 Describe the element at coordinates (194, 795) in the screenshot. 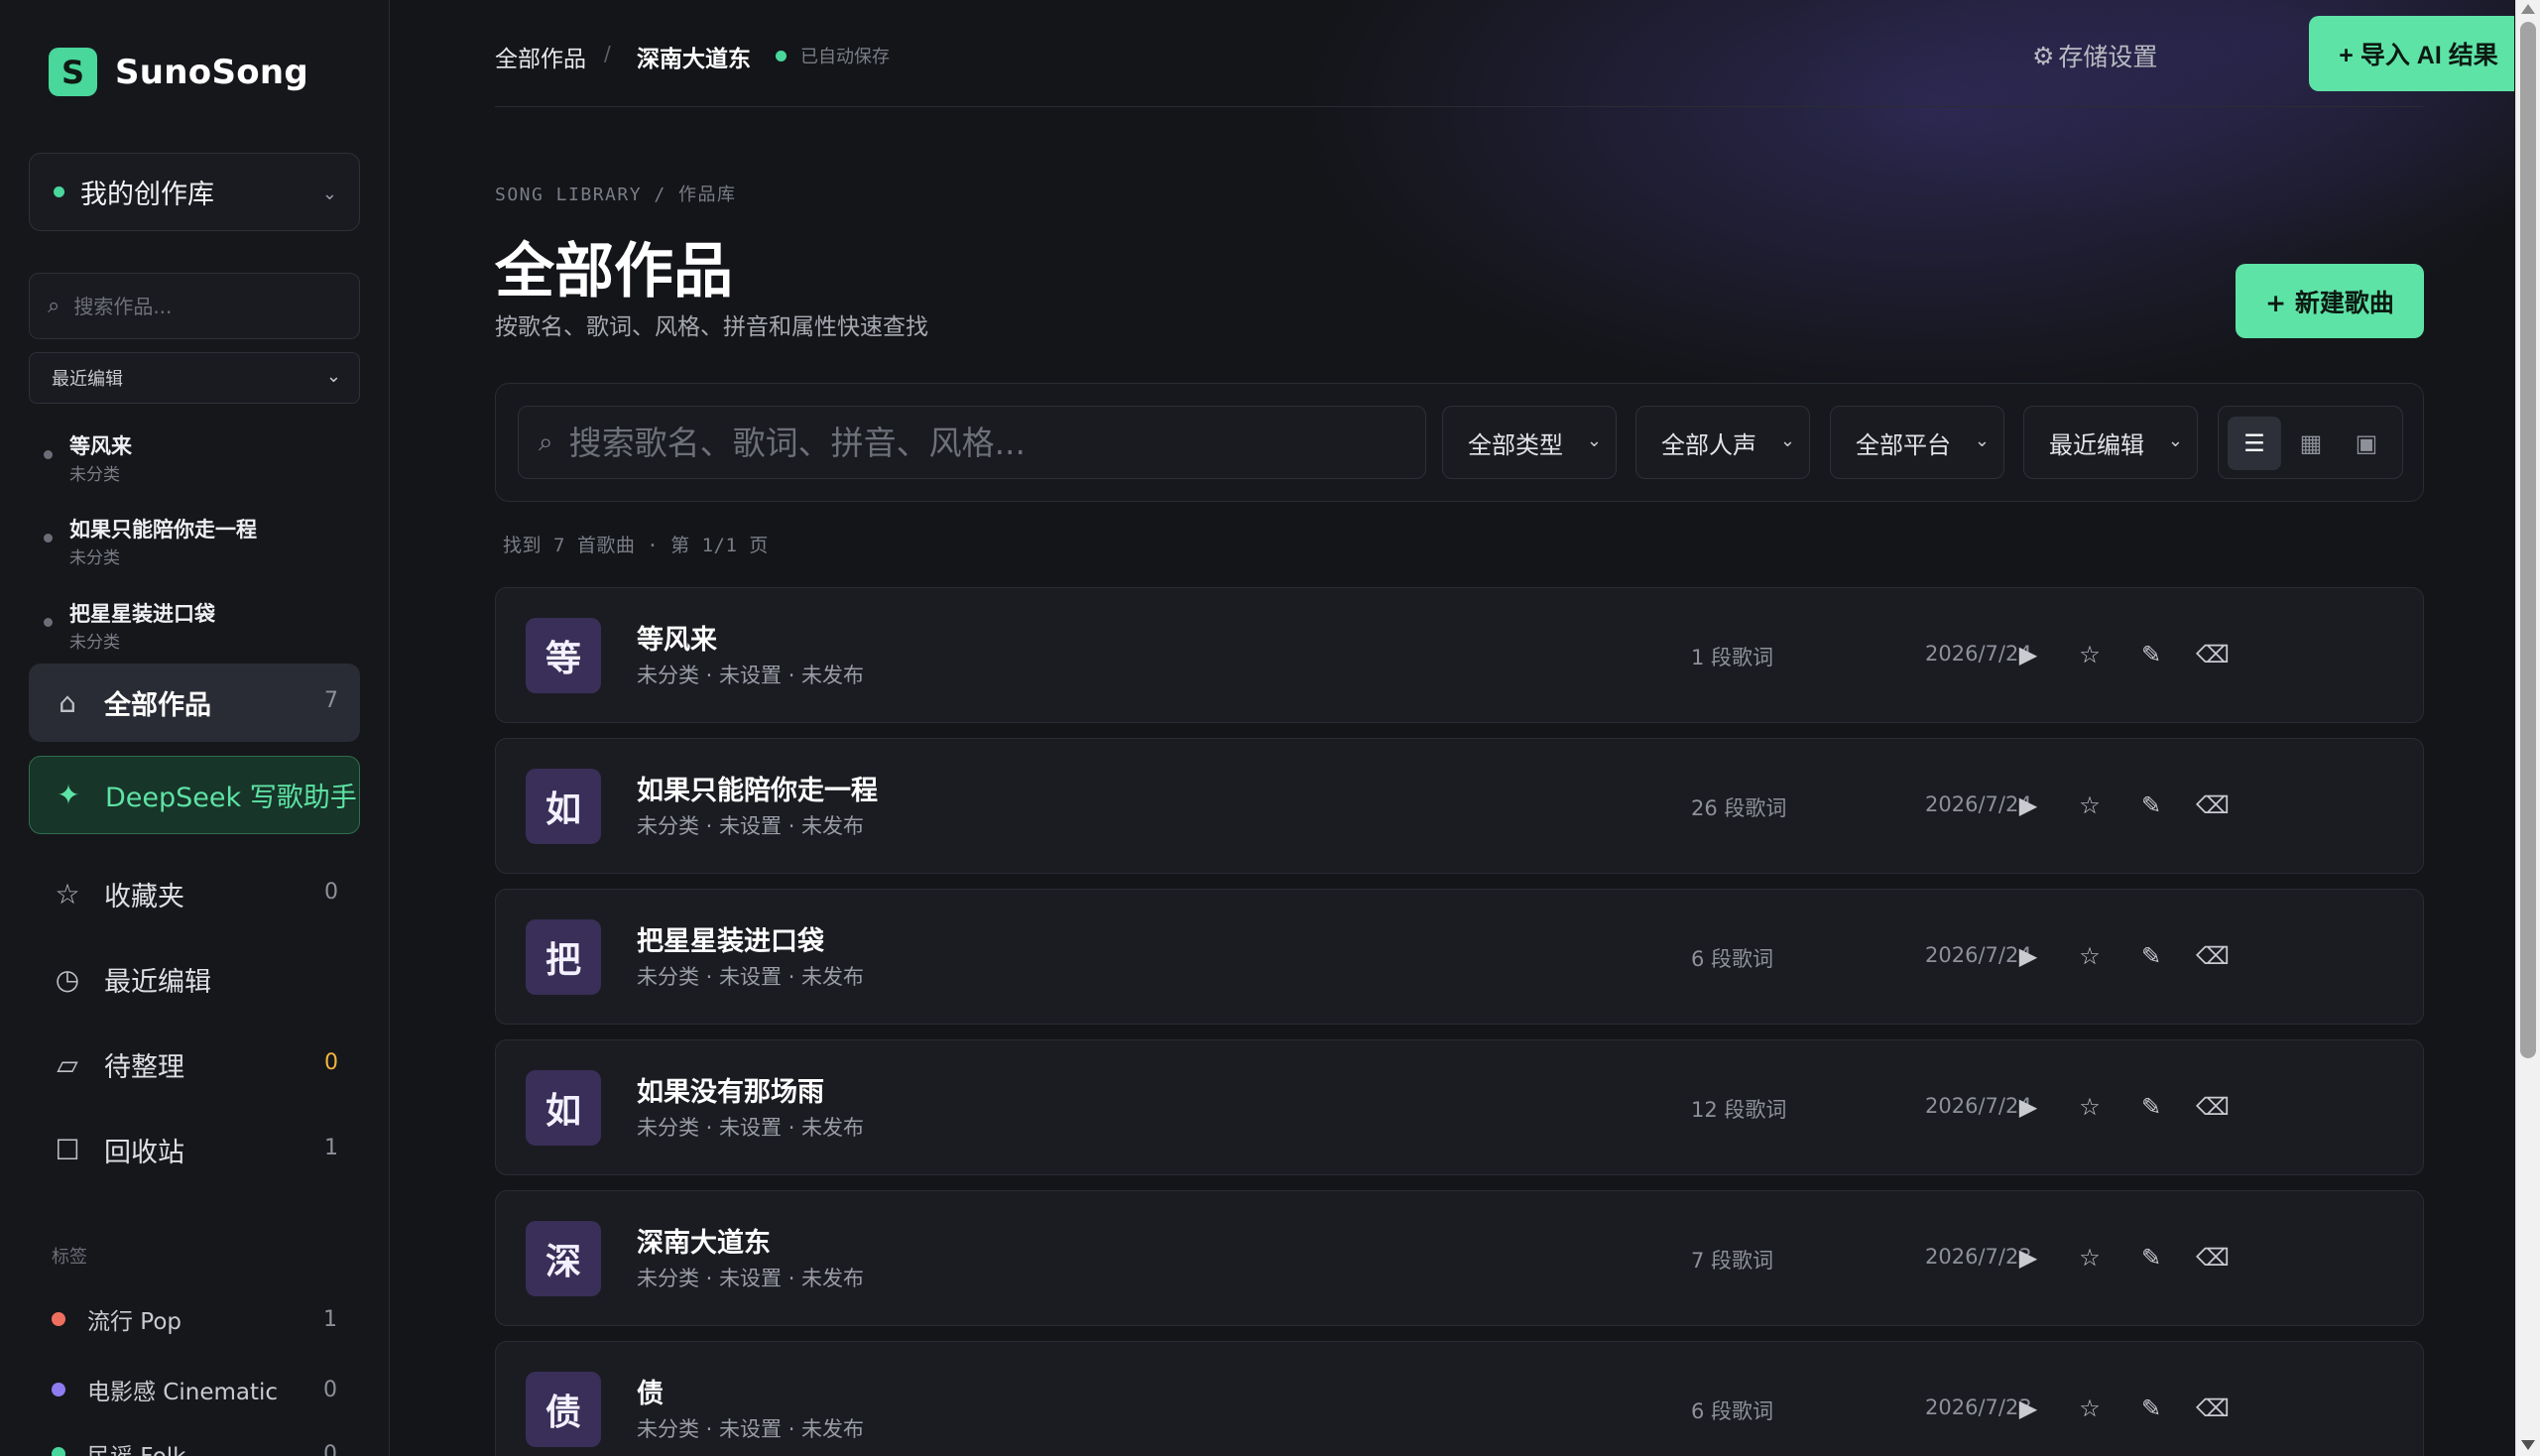

I see `sidebar-item-deepseek-assistant: ✦ DeepSeek 写歌助手` at that location.